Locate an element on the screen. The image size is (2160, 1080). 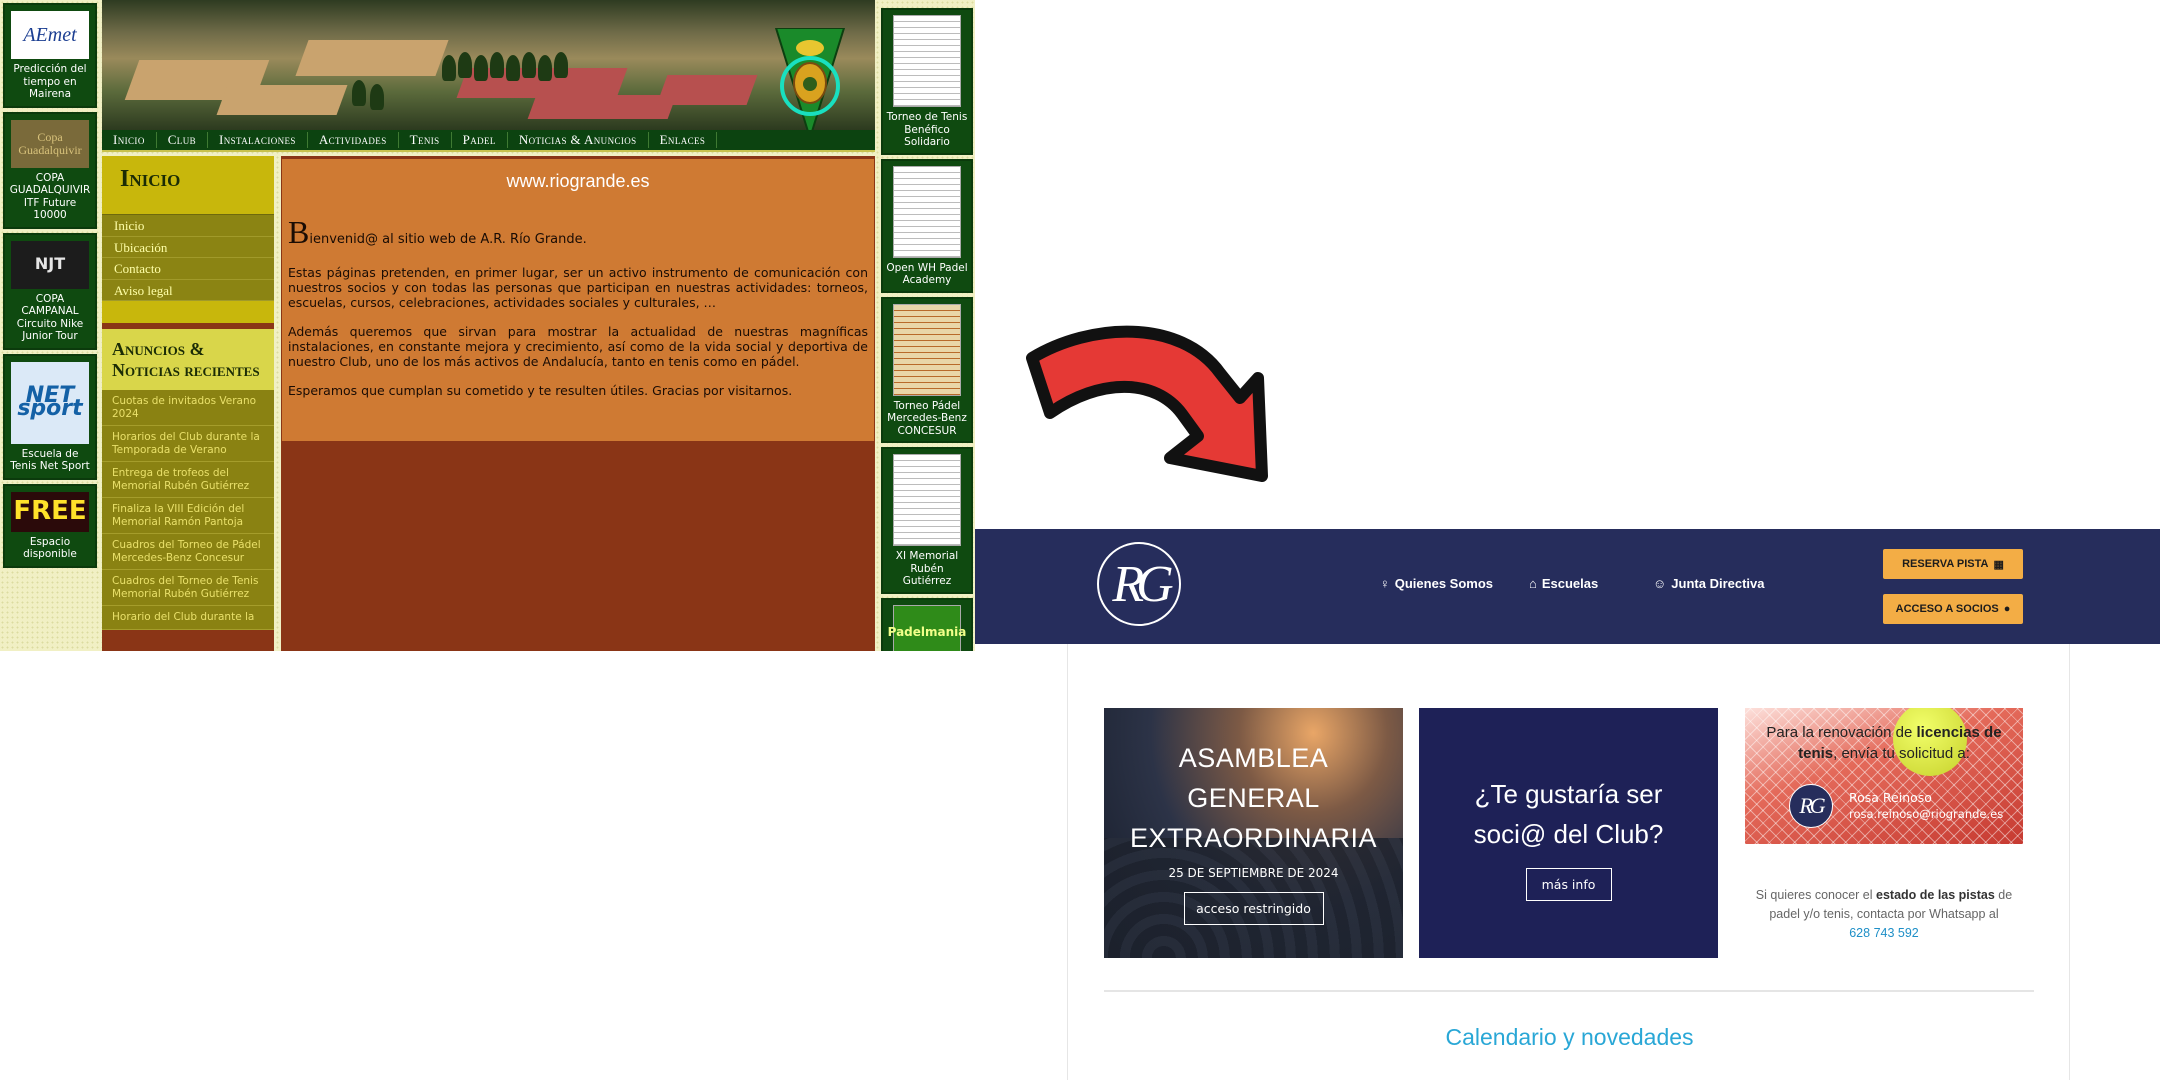
socio-title: ¿Te gustaría ser soci@ del Club? is located at coordinates (1568, 814).